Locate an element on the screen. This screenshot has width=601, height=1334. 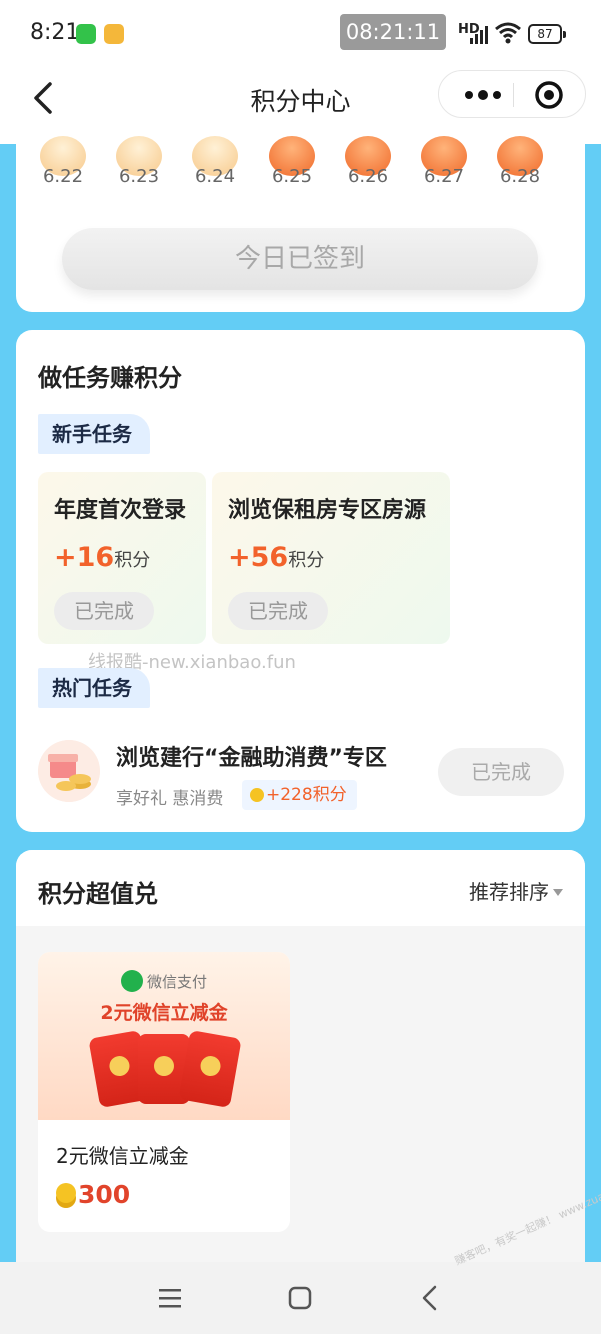
task-section-title: 做任务赚积分 is located at coordinates (110, 378).